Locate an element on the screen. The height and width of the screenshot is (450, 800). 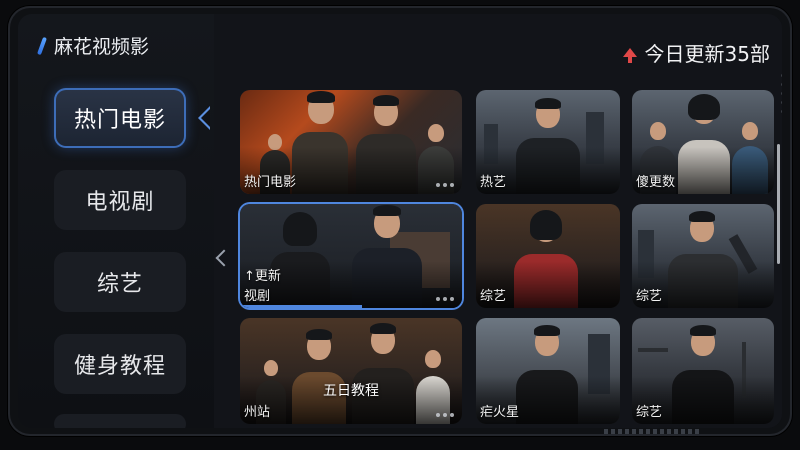
progress-bar is located at coordinates (301, 306).